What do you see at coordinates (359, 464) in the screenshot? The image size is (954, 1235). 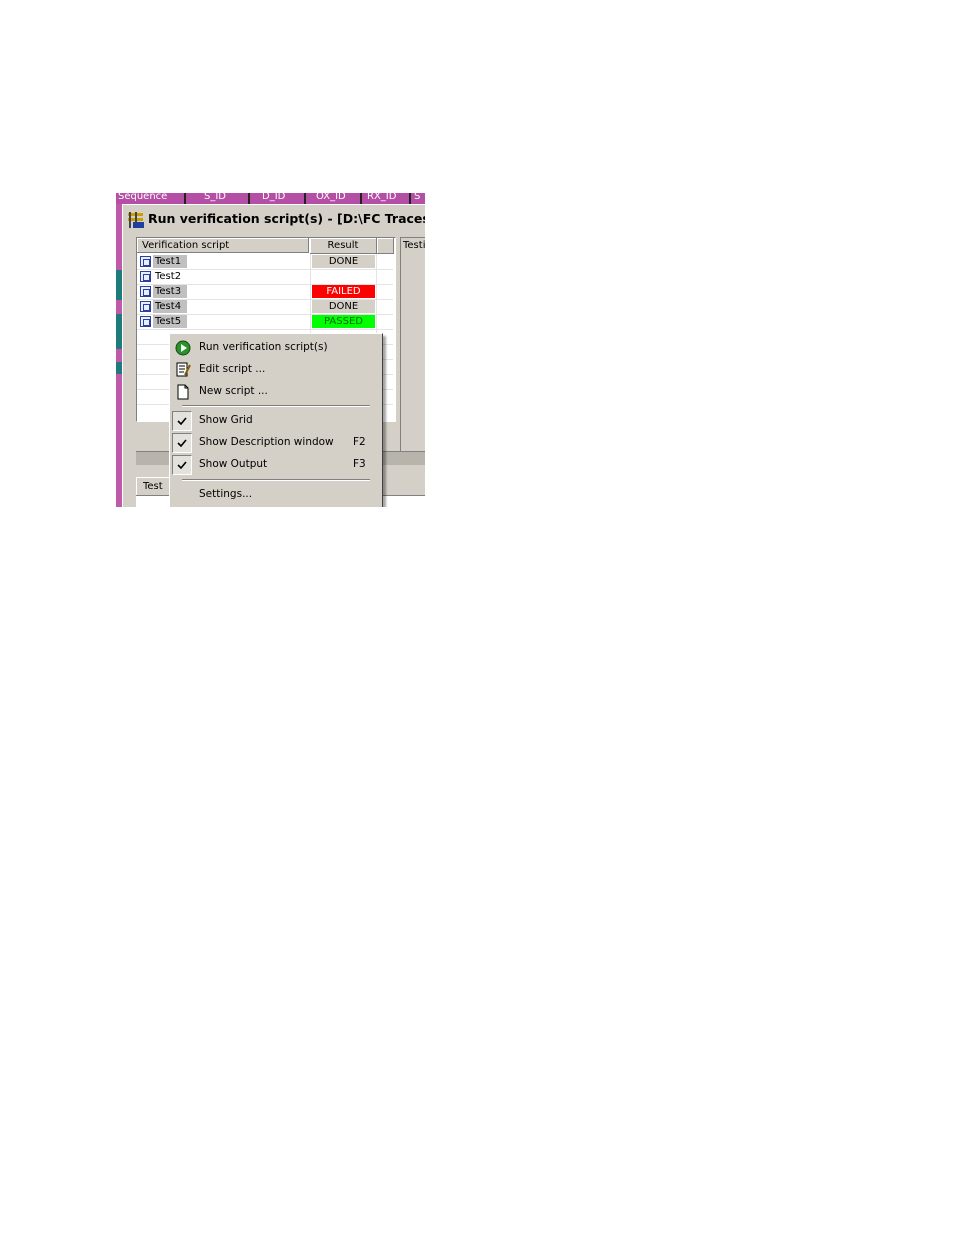 I see `shortcut-label: F3` at bounding box center [359, 464].